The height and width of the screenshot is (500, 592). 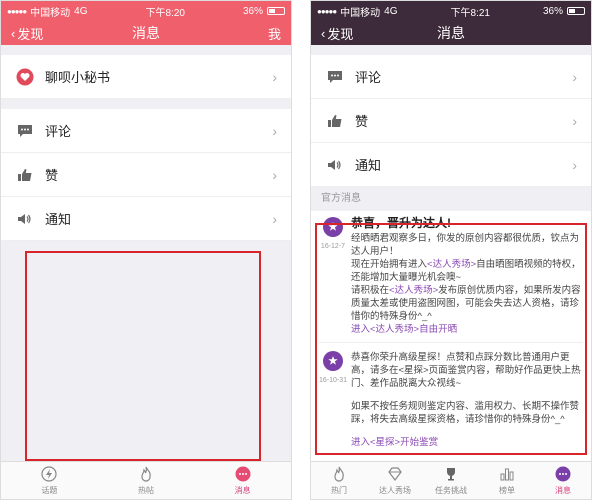 What do you see at coordinates (468, 271) in the screenshot?
I see `message-text: 现在开始拥有进入<达人秀场>自由晒图晒视频的特权，还能增加大量曝光机会噢~` at bounding box center [468, 271].